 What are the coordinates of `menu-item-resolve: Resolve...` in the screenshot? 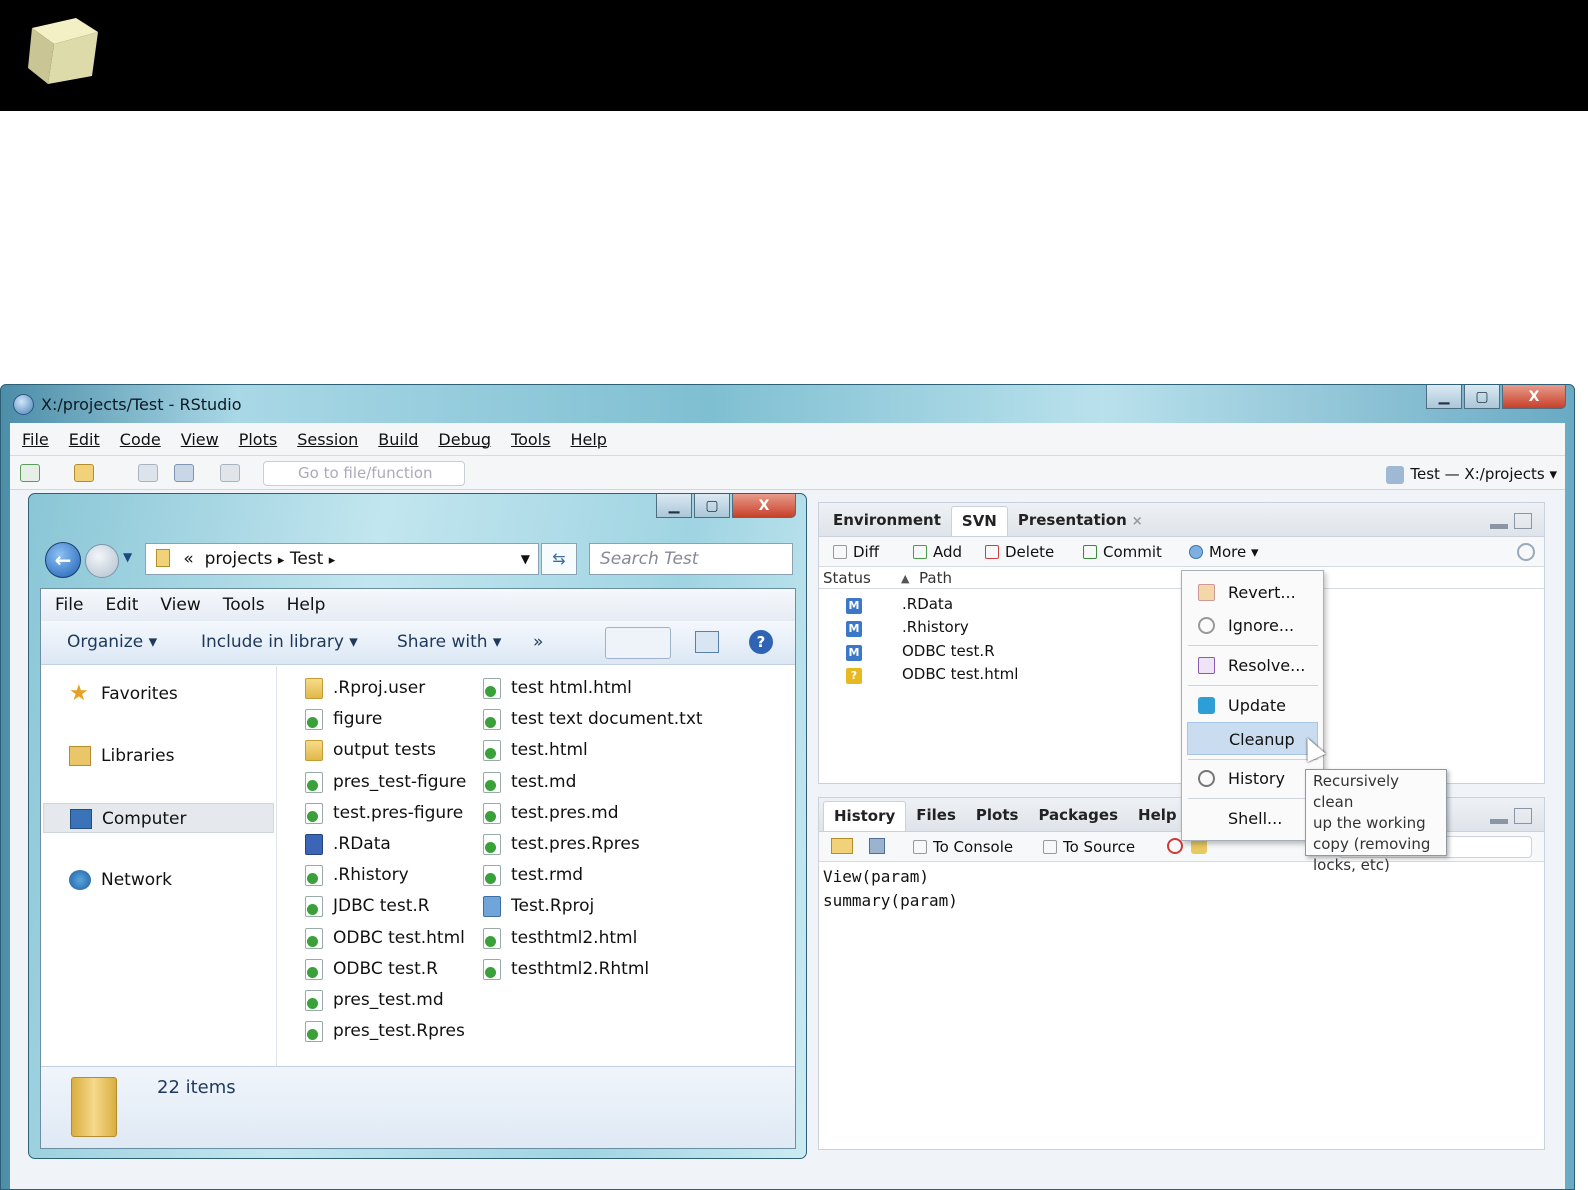 It's located at (1252, 665).